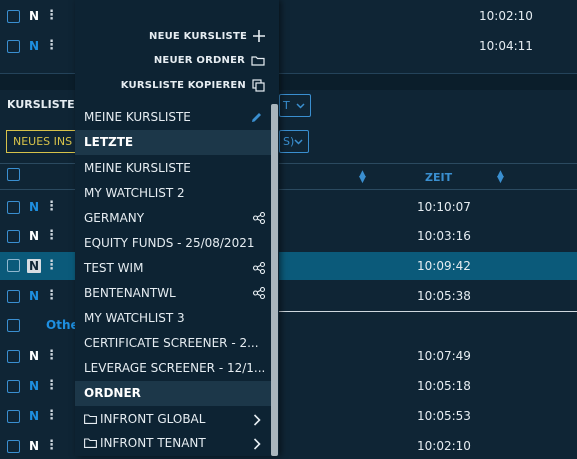 Image resolution: width=577 pixels, height=459 pixels. Describe the element at coordinates (444, 356) in the screenshot. I see `time-cell: 10:07:49` at that location.